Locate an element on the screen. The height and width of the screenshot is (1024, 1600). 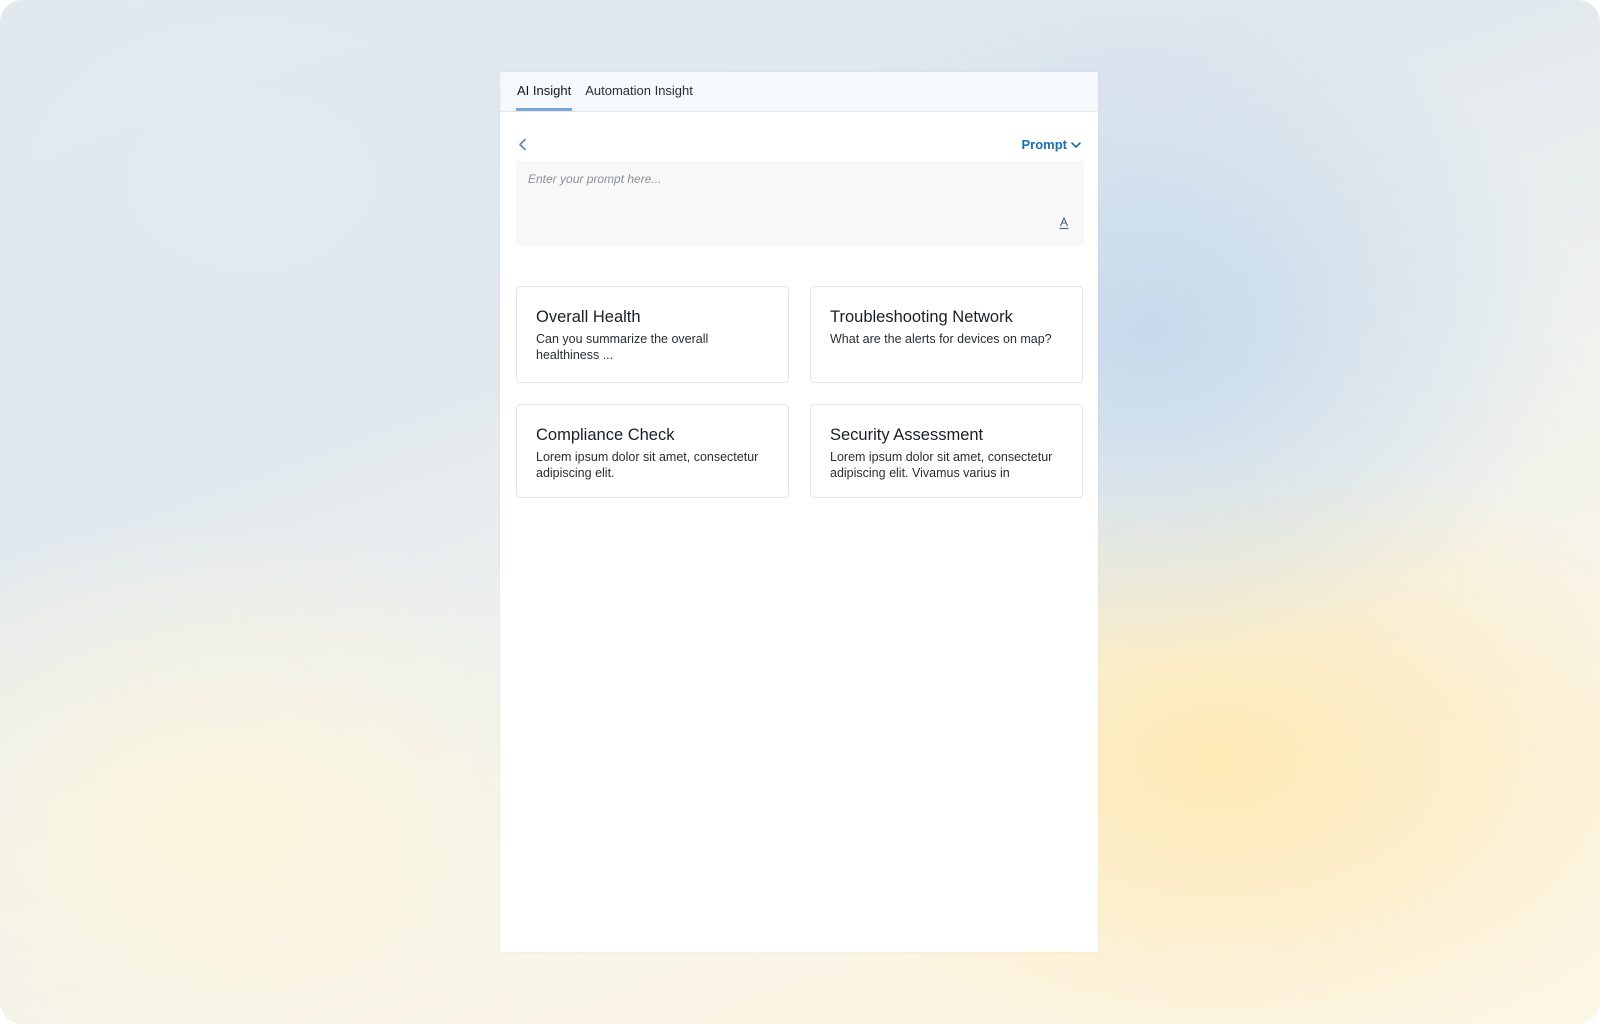
tab-ai-insight: AI Insight is located at coordinates (544, 97).